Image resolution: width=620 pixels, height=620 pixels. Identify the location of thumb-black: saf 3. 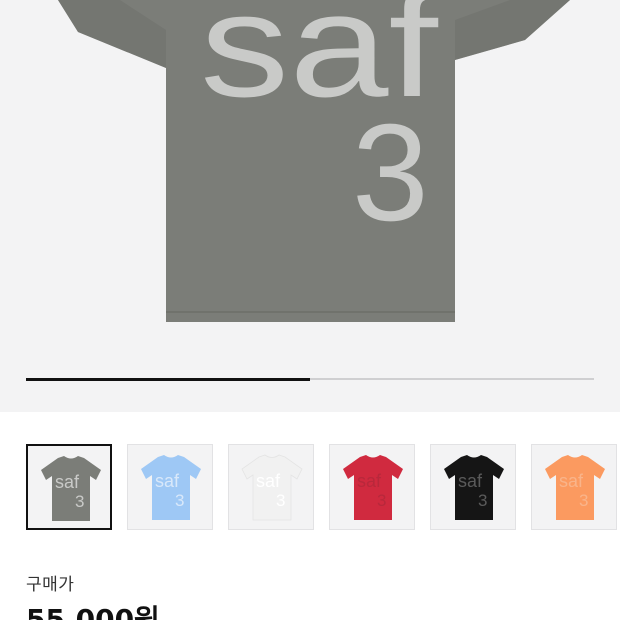
(473, 487).